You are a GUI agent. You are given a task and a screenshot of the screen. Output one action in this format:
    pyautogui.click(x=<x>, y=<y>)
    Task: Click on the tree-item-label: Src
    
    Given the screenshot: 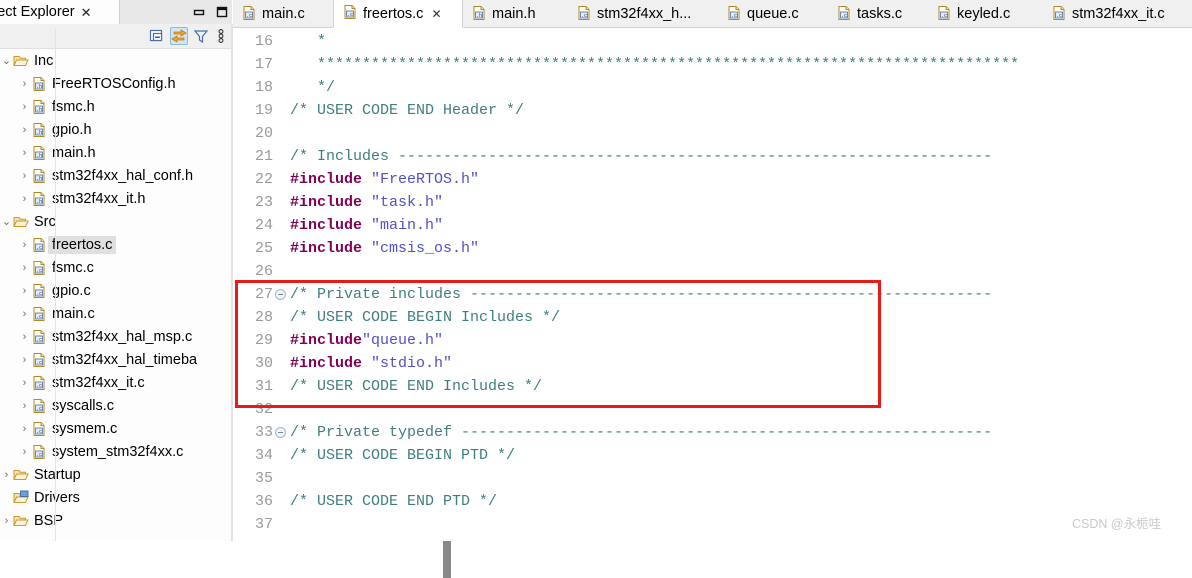 What is the action you would take?
    pyautogui.click(x=45, y=221)
    